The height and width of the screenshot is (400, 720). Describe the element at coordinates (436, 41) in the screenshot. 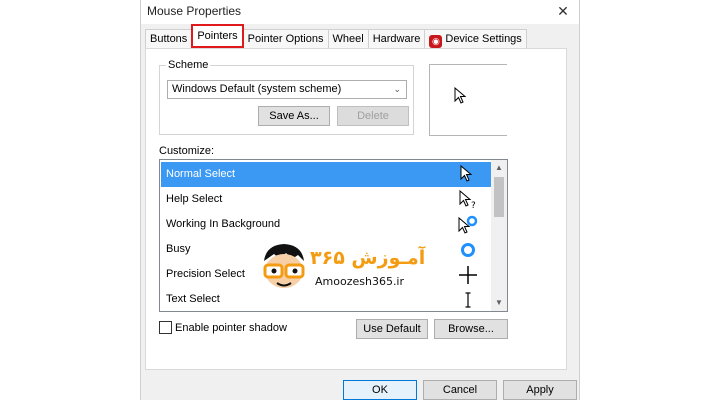

I see `device-settings-icon: ◉` at that location.